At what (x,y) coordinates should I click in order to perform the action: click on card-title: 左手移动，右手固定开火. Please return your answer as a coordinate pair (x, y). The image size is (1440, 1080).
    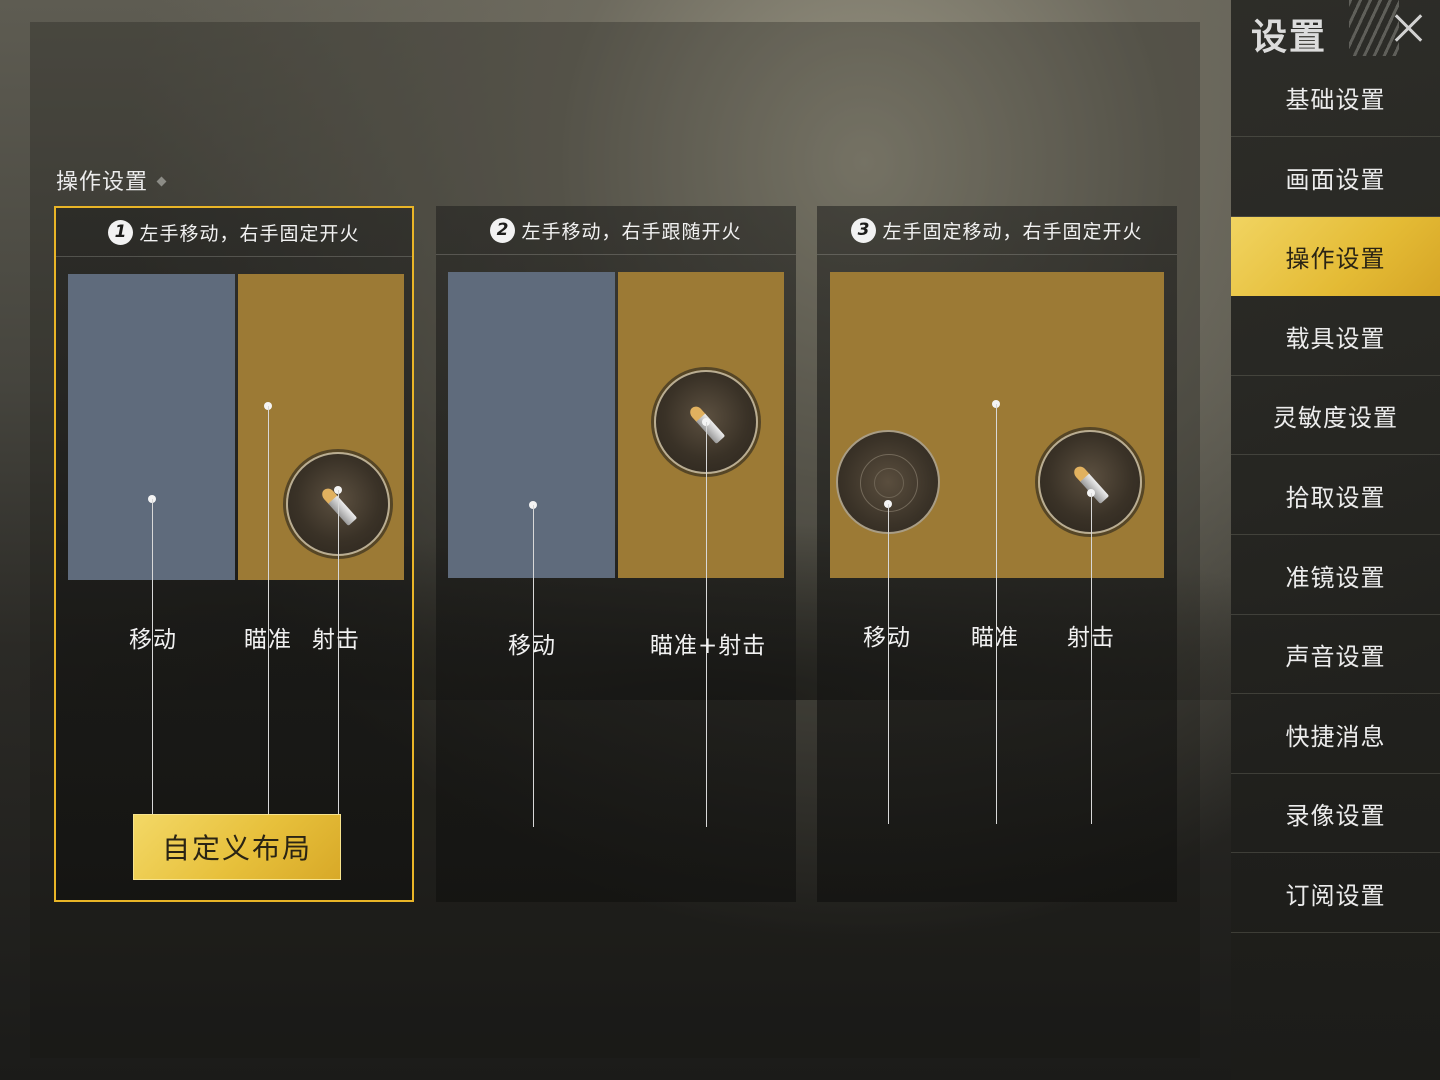
    Looking at the image, I should click on (249, 233).